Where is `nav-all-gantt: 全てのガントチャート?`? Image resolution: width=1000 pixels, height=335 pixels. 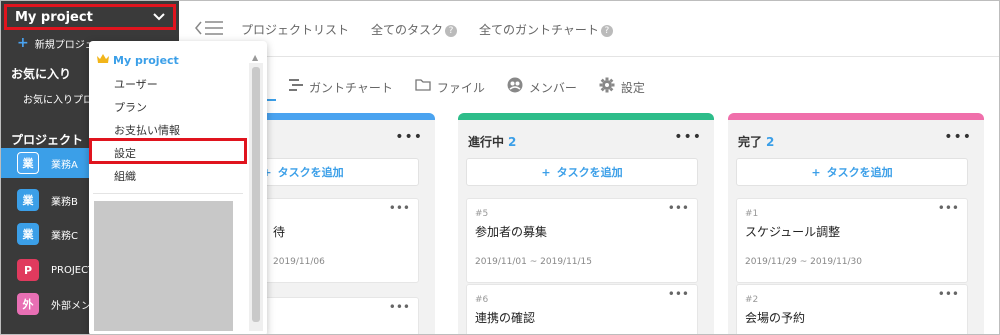 nav-all-gantt: 全てのガントチャート? is located at coordinates (546, 29).